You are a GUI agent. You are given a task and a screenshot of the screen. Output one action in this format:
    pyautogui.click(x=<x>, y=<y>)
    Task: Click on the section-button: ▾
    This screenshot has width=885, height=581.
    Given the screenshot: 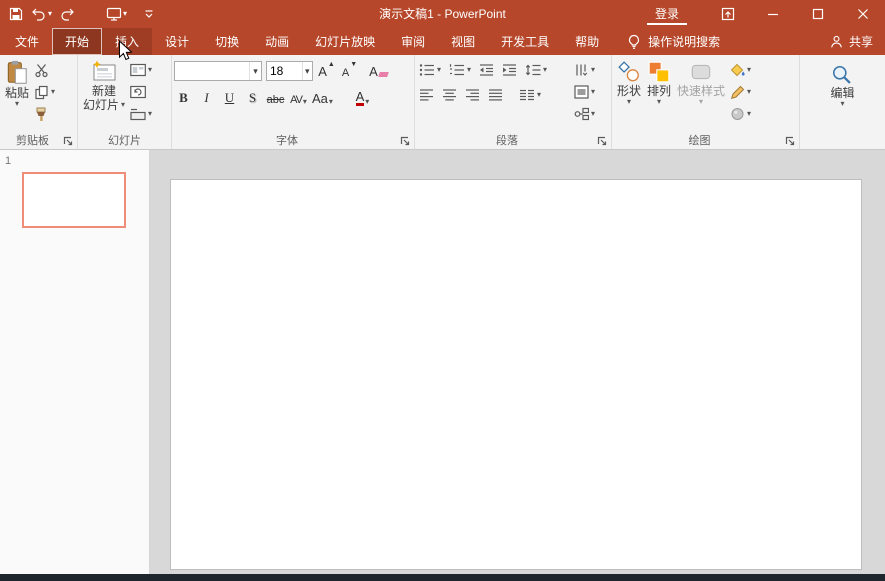 What is the action you would take?
    pyautogui.click(x=141, y=114)
    